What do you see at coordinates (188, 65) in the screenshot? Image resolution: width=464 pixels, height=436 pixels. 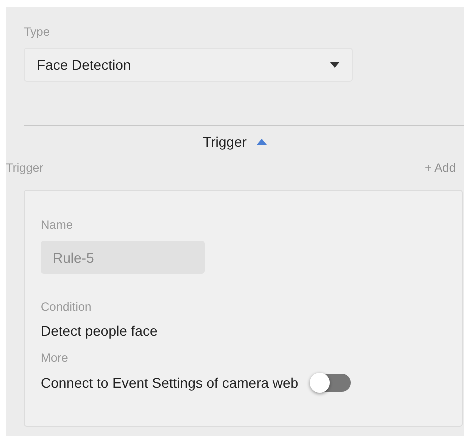 I see `type-dropdown: Face Detection` at bounding box center [188, 65].